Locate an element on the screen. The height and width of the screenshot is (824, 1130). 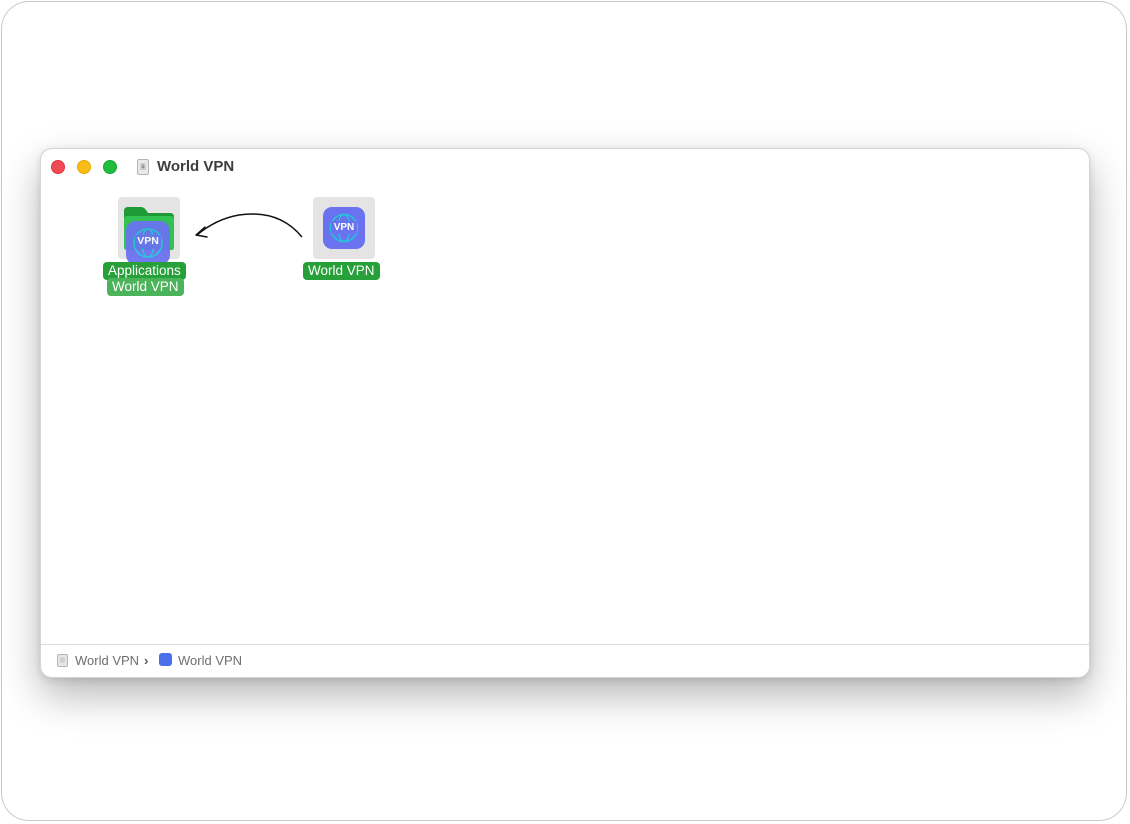
dragged-vpn-text: VPN is located at coordinates (148, 241).